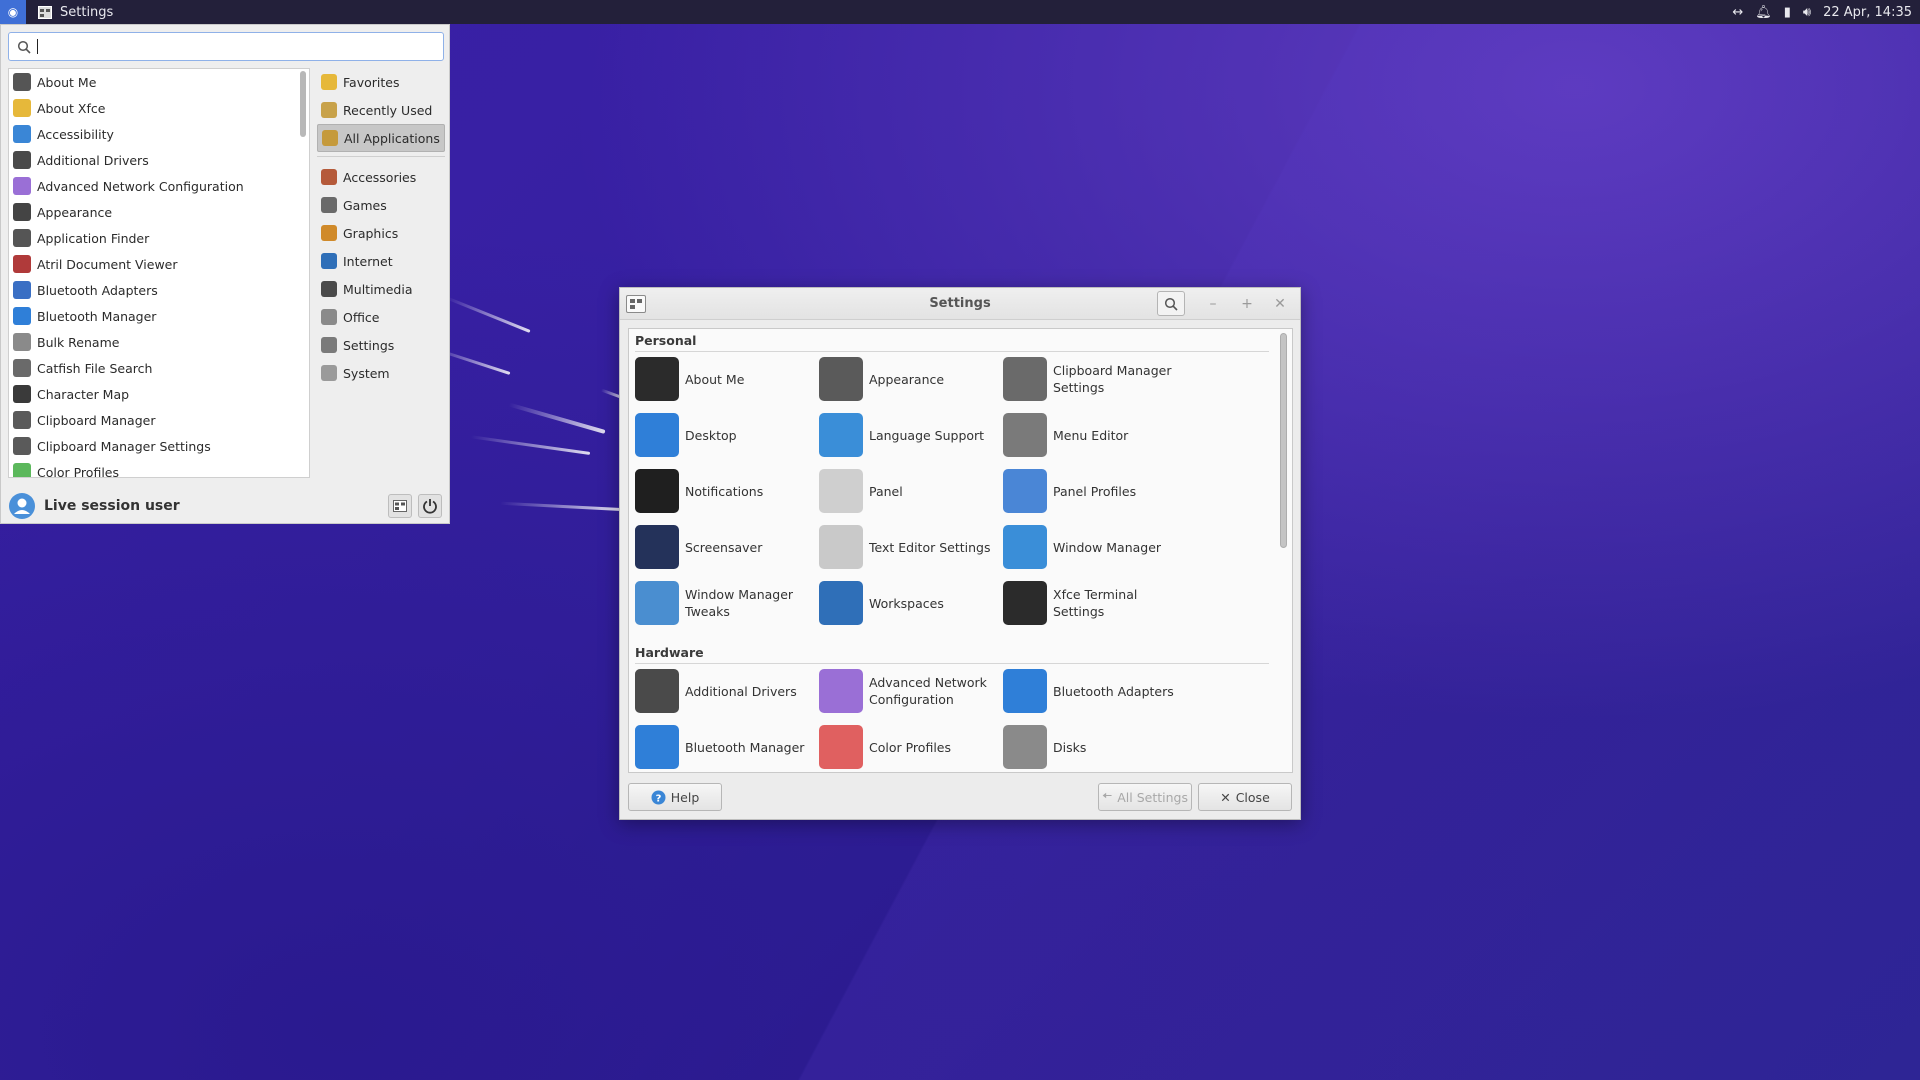 The width and height of the screenshot is (1920, 1080). I want to click on category-label: Recently Used, so click(388, 110).